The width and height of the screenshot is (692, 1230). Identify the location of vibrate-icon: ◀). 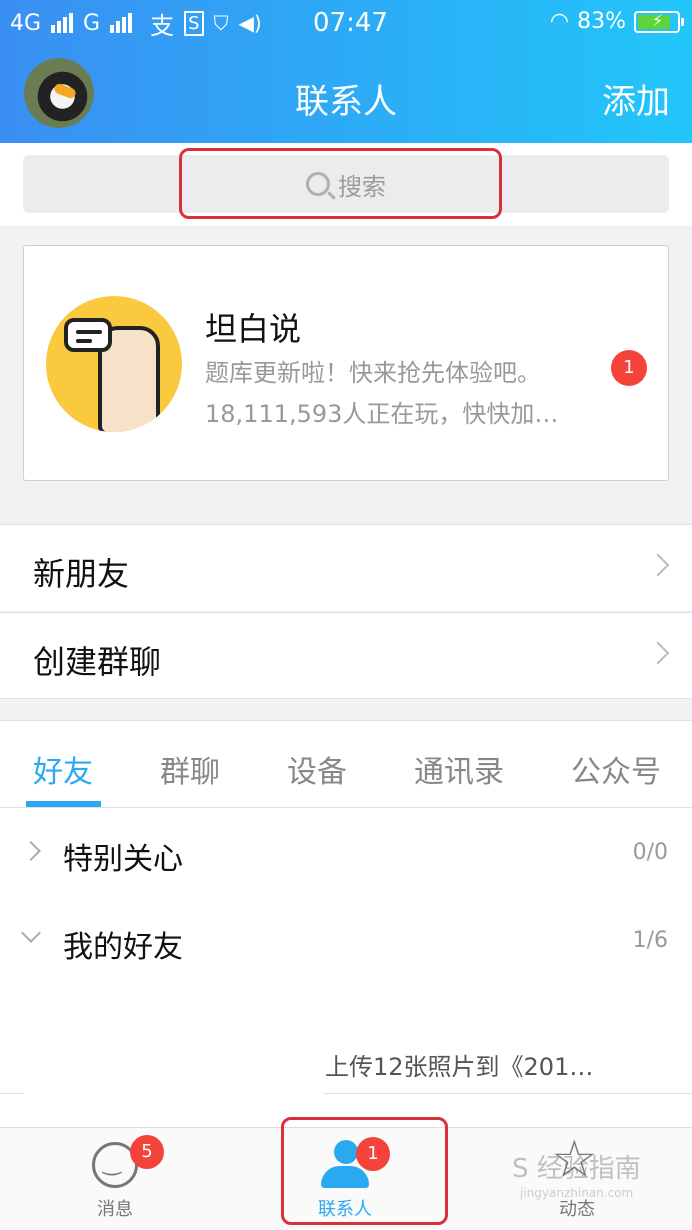
(250, 23).